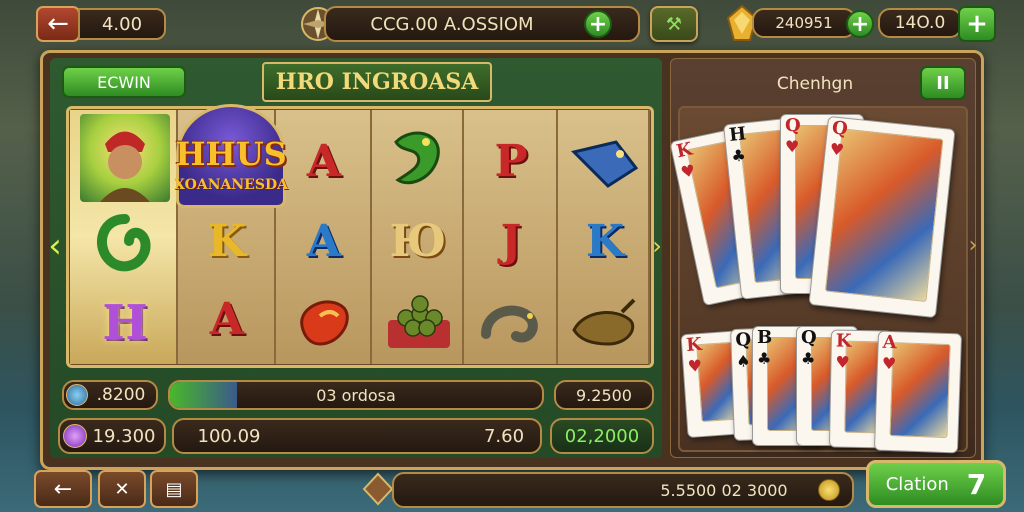  Describe the element at coordinates (602, 436) in the screenshot. I see `win-stat-bottom: 02,2000` at that location.